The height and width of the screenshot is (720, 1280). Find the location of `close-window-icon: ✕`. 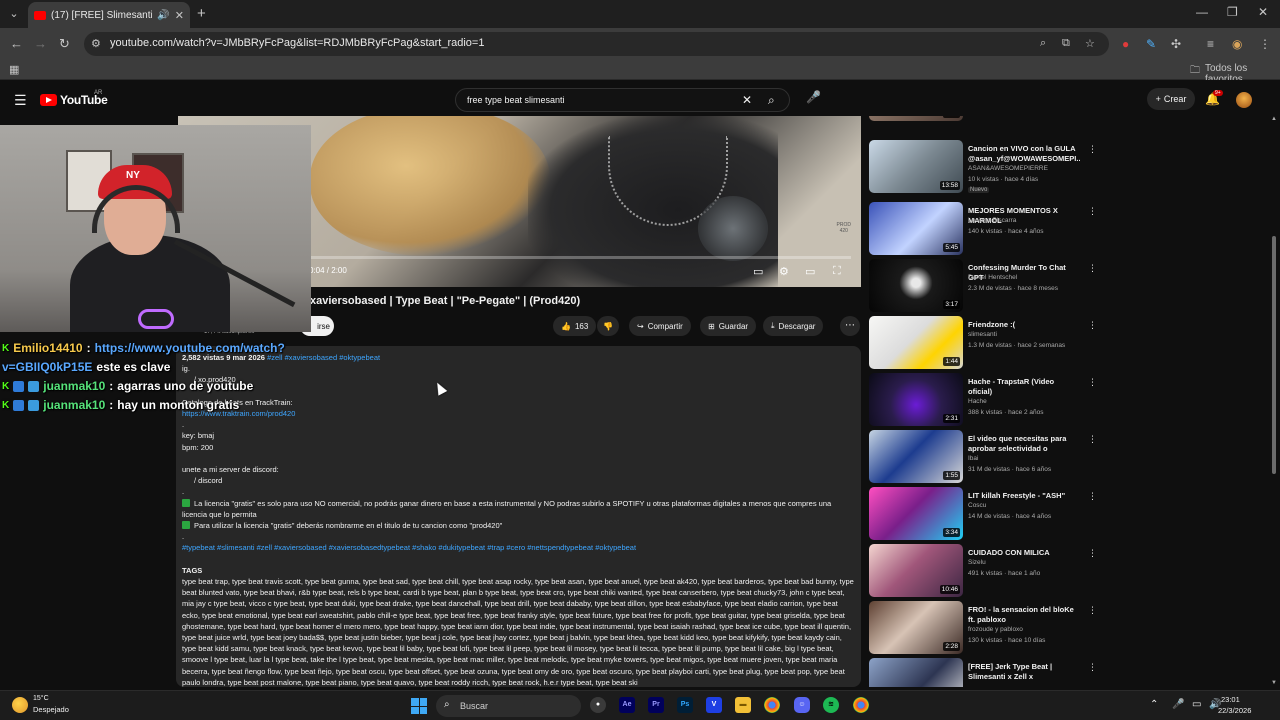

close-window-icon: ✕ is located at coordinates (1263, 12).